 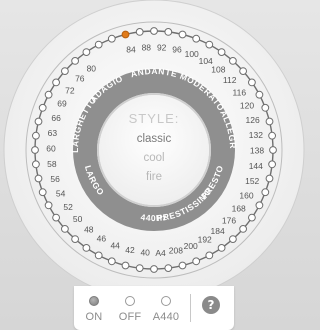 What do you see at coordinates (154, 177) in the screenshot?
I see `style-option-fire: fire` at bounding box center [154, 177].